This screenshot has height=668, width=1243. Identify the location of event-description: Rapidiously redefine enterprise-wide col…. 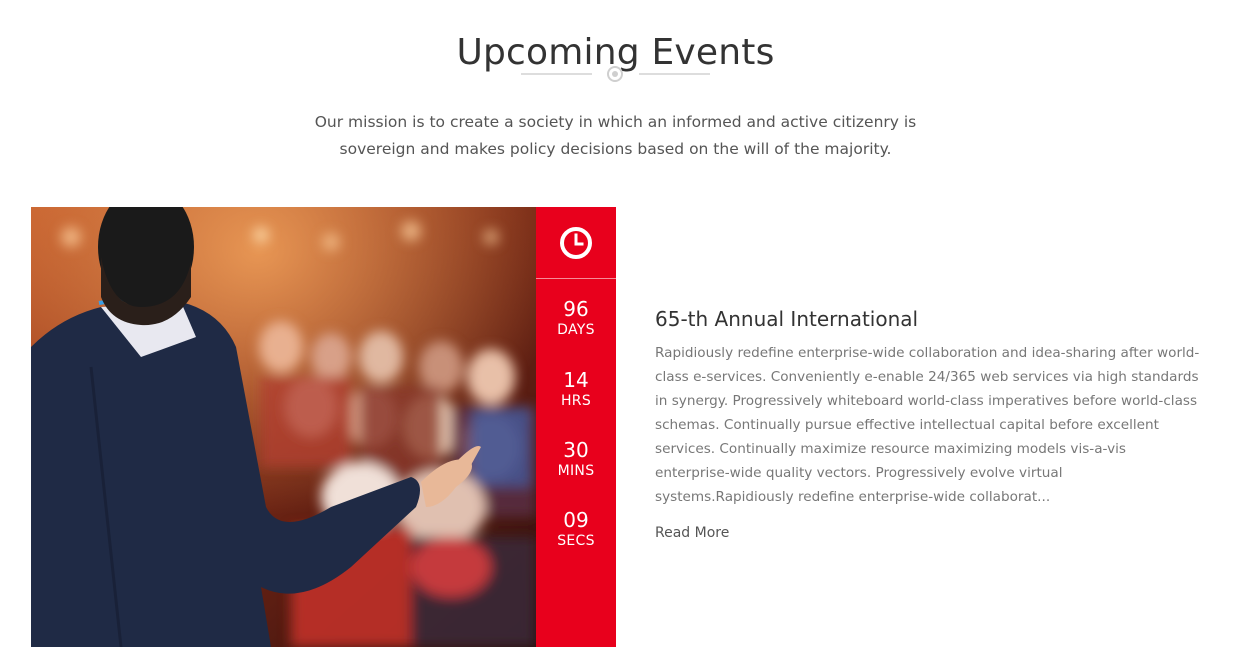
(927, 425).